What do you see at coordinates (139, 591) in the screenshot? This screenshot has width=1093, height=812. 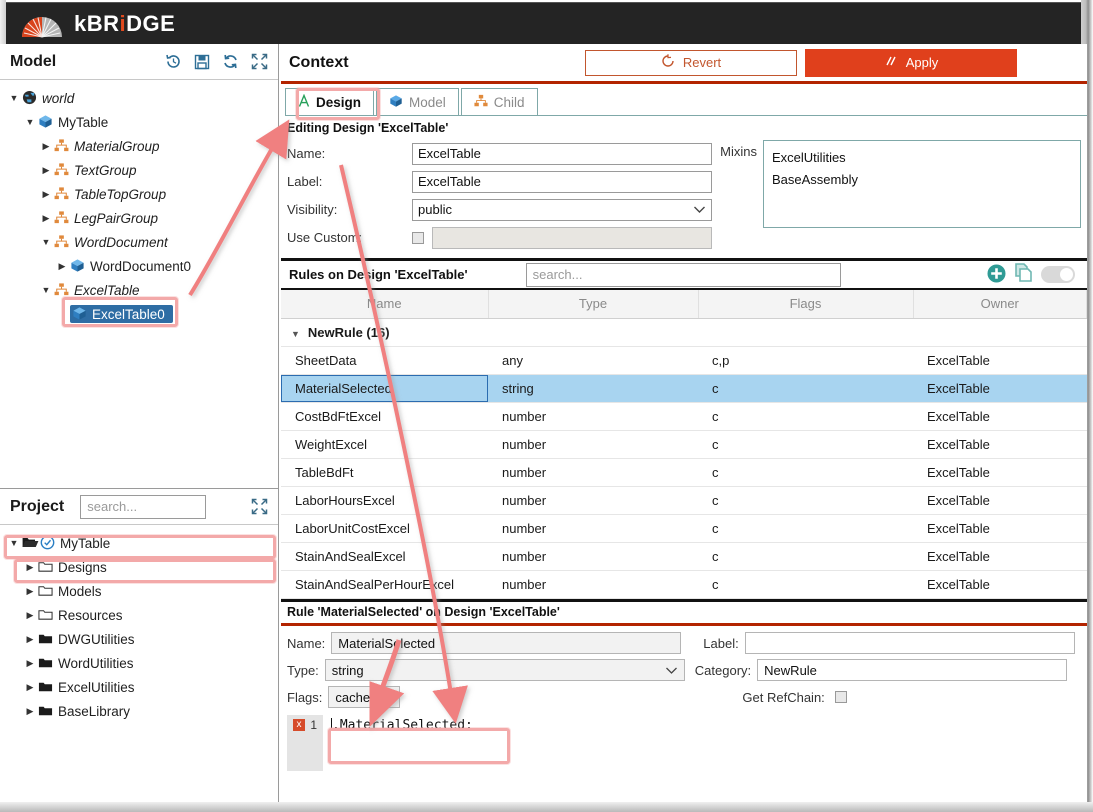 I see `project-tree-item: ▶ Models` at bounding box center [139, 591].